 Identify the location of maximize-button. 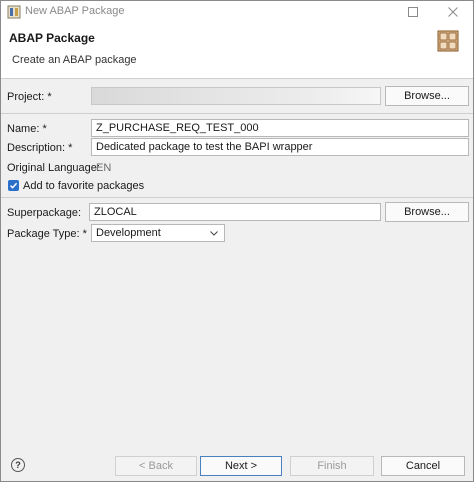
(413, 12).